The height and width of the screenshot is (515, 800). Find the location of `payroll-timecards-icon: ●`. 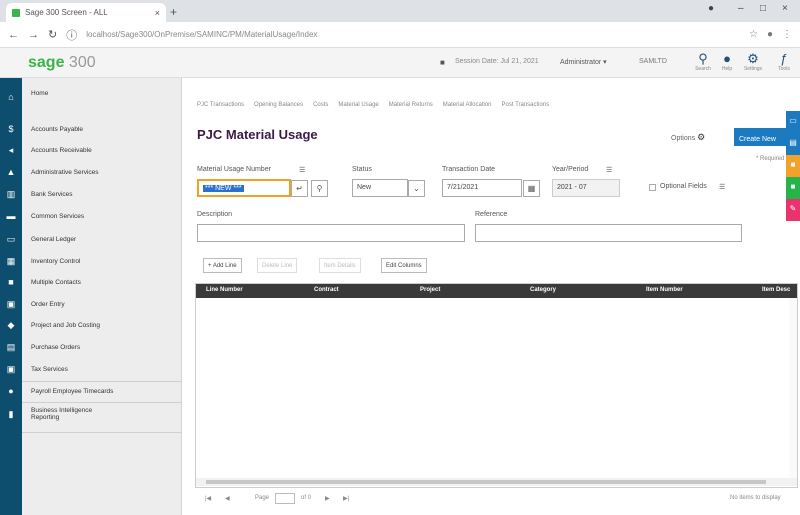

payroll-timecards-icon: ● is located at coordinates (11, 391).